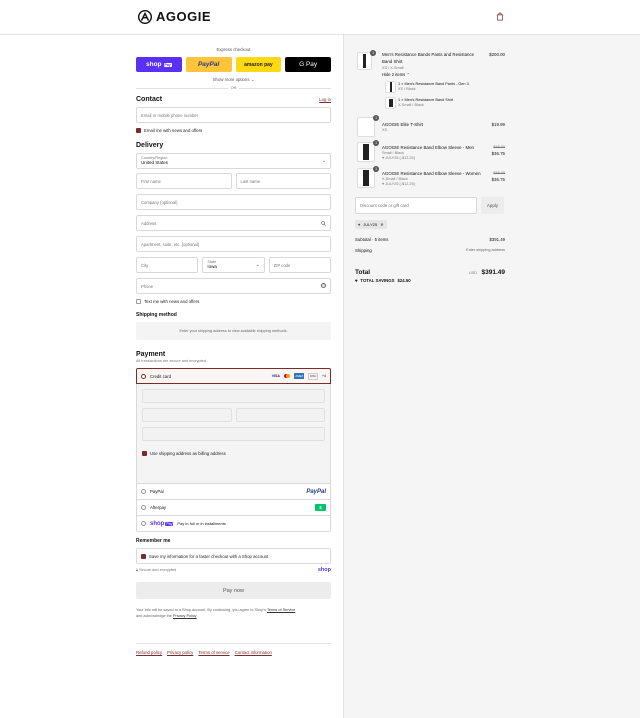 Image resolution: width=640 pixels, height=718 pixels. I want to click on hide-items-toggle: Hide 2 items ⌃, so click(396, 74).